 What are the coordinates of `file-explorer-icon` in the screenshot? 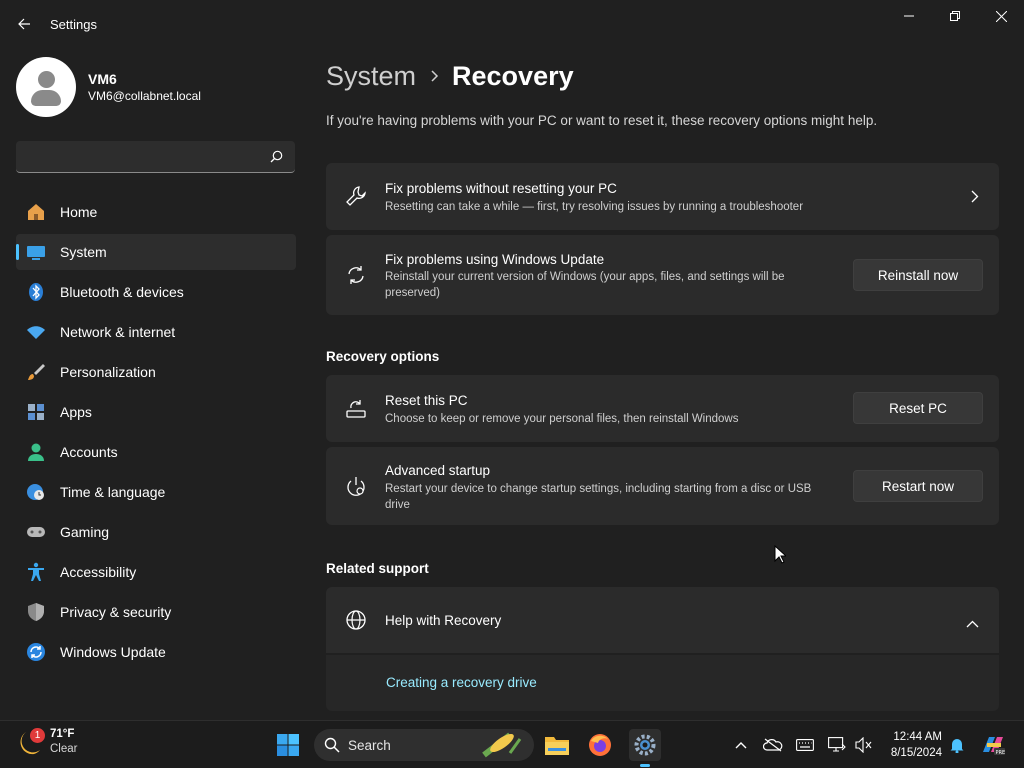 It's located at (557, 746).